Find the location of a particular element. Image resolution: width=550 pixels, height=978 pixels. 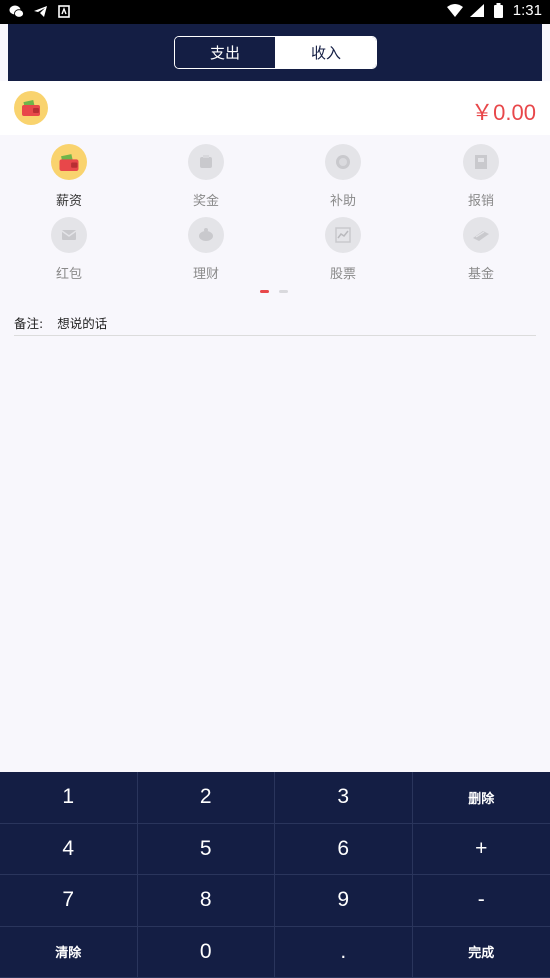

category-fund: 基金 is located at coordinates (481, 249).